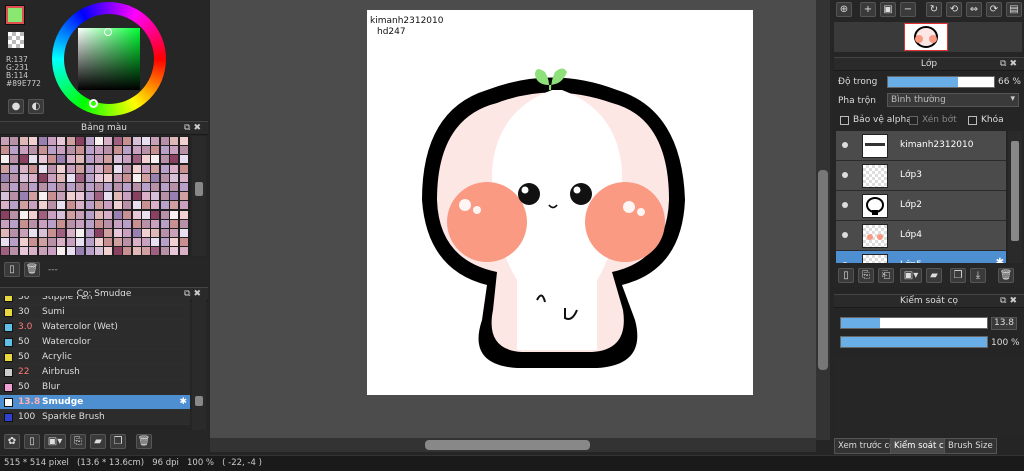  Describe the element at coordinates (921, 176) in the screenshot. I see `layer-item: Lớp3` at that location.